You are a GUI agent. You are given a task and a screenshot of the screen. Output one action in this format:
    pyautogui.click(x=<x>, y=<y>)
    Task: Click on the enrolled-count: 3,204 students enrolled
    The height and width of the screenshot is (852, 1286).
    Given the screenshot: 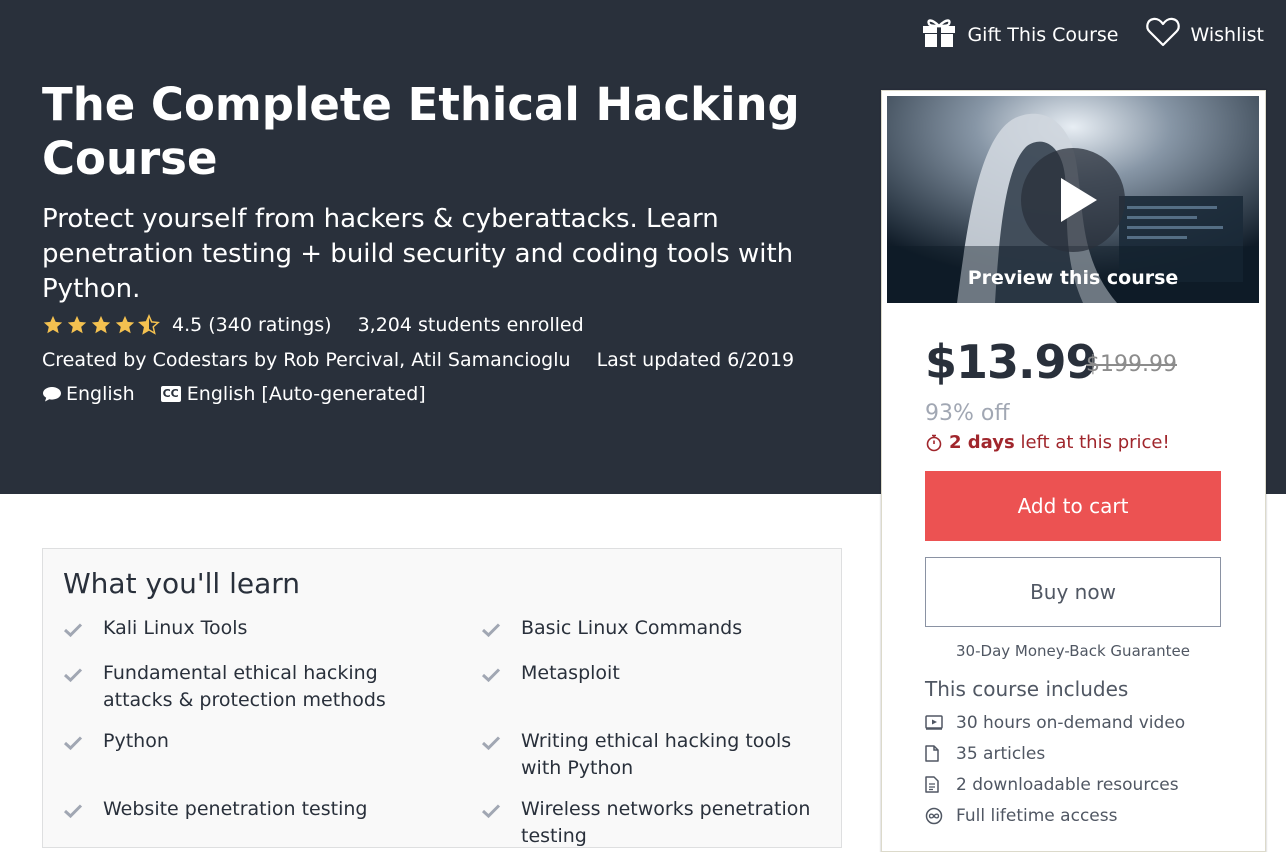 What is the action you would take?
    pyautogui.click(x=470, y=325)
    